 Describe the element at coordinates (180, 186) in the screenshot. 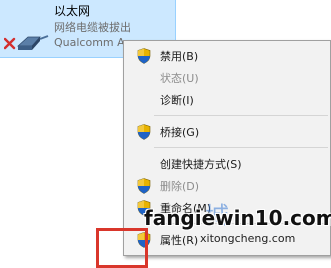

I see `menu-item-label: 删除(D)` at that location.